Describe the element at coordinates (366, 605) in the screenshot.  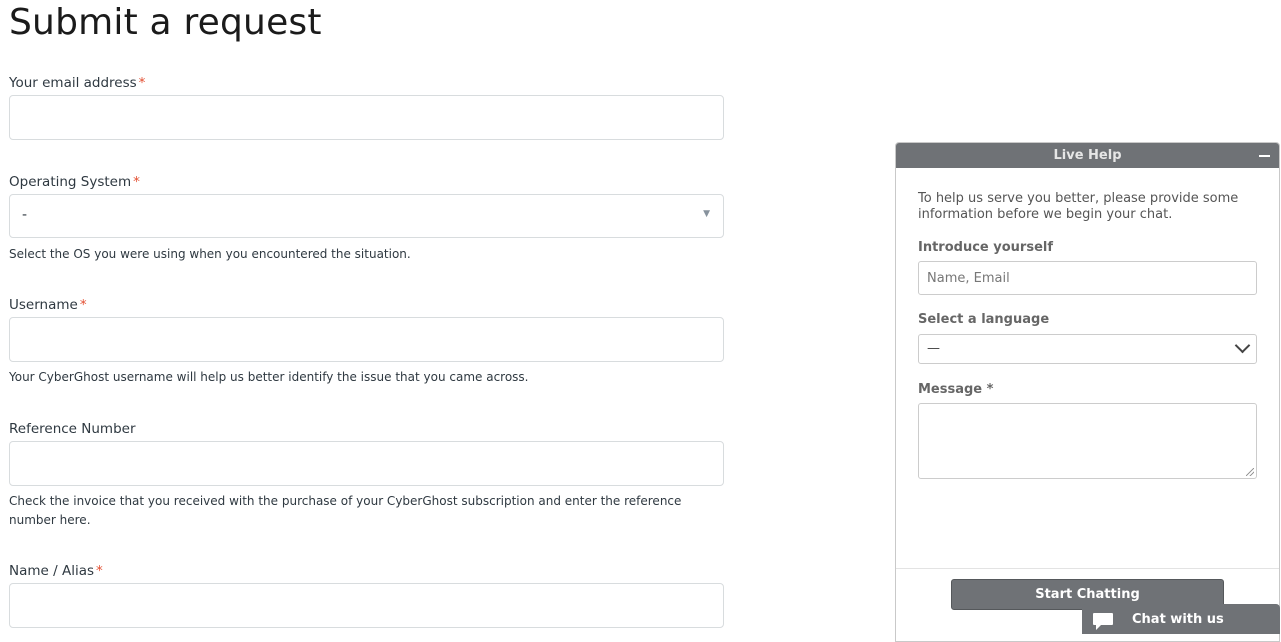
I see `alias-input` at that location.